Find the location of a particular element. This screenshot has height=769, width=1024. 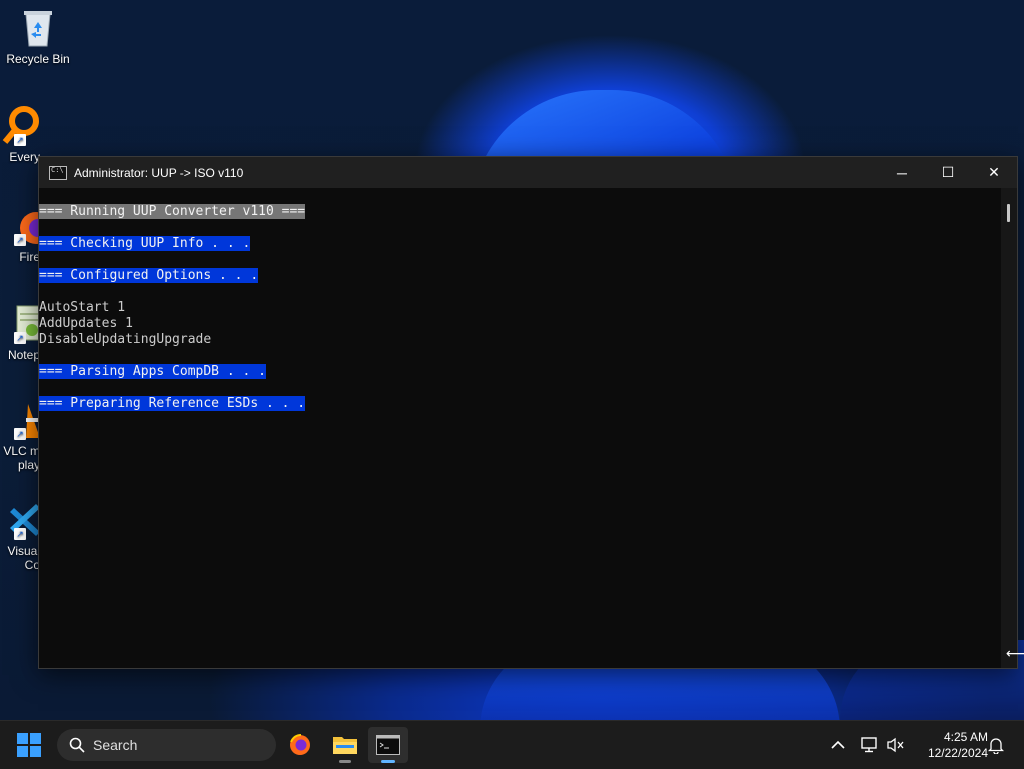

show-hidden-icons-button is located at coordinates (838, 745).